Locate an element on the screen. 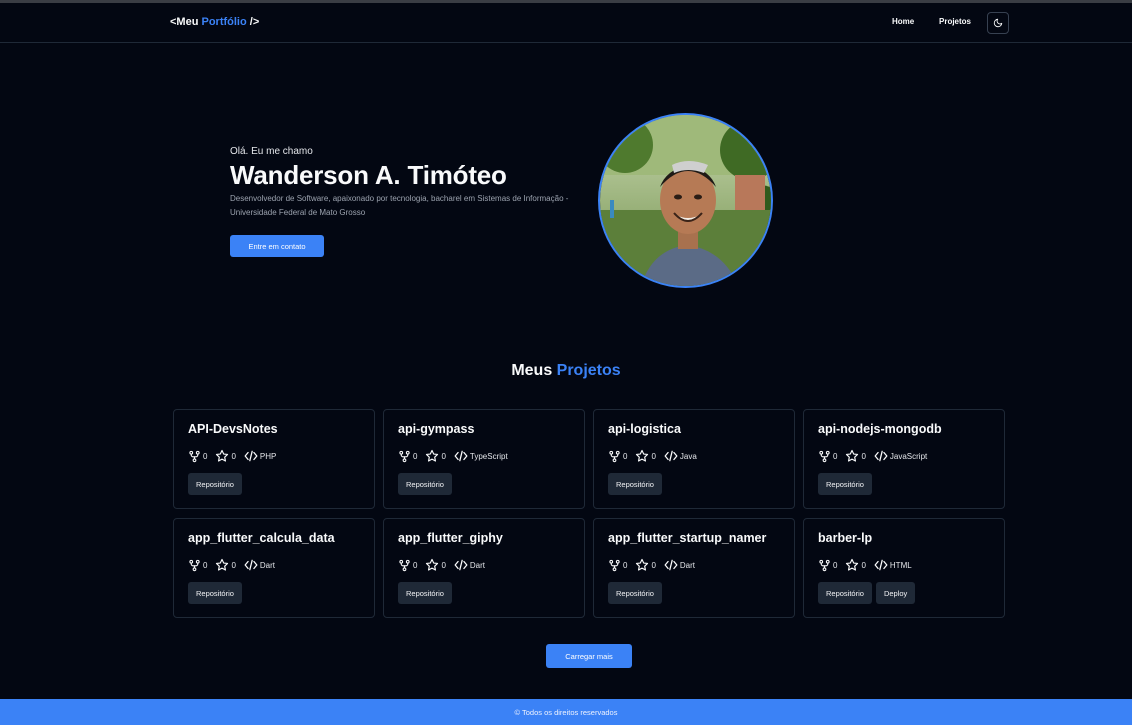  site-footer: © Todos os direitos reservados is located at coordinates (566, 712).